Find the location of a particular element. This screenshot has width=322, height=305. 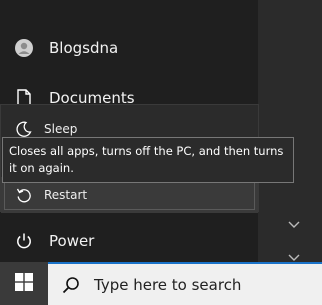

sleep-label: Sleep is located at coordinates (61, 129).